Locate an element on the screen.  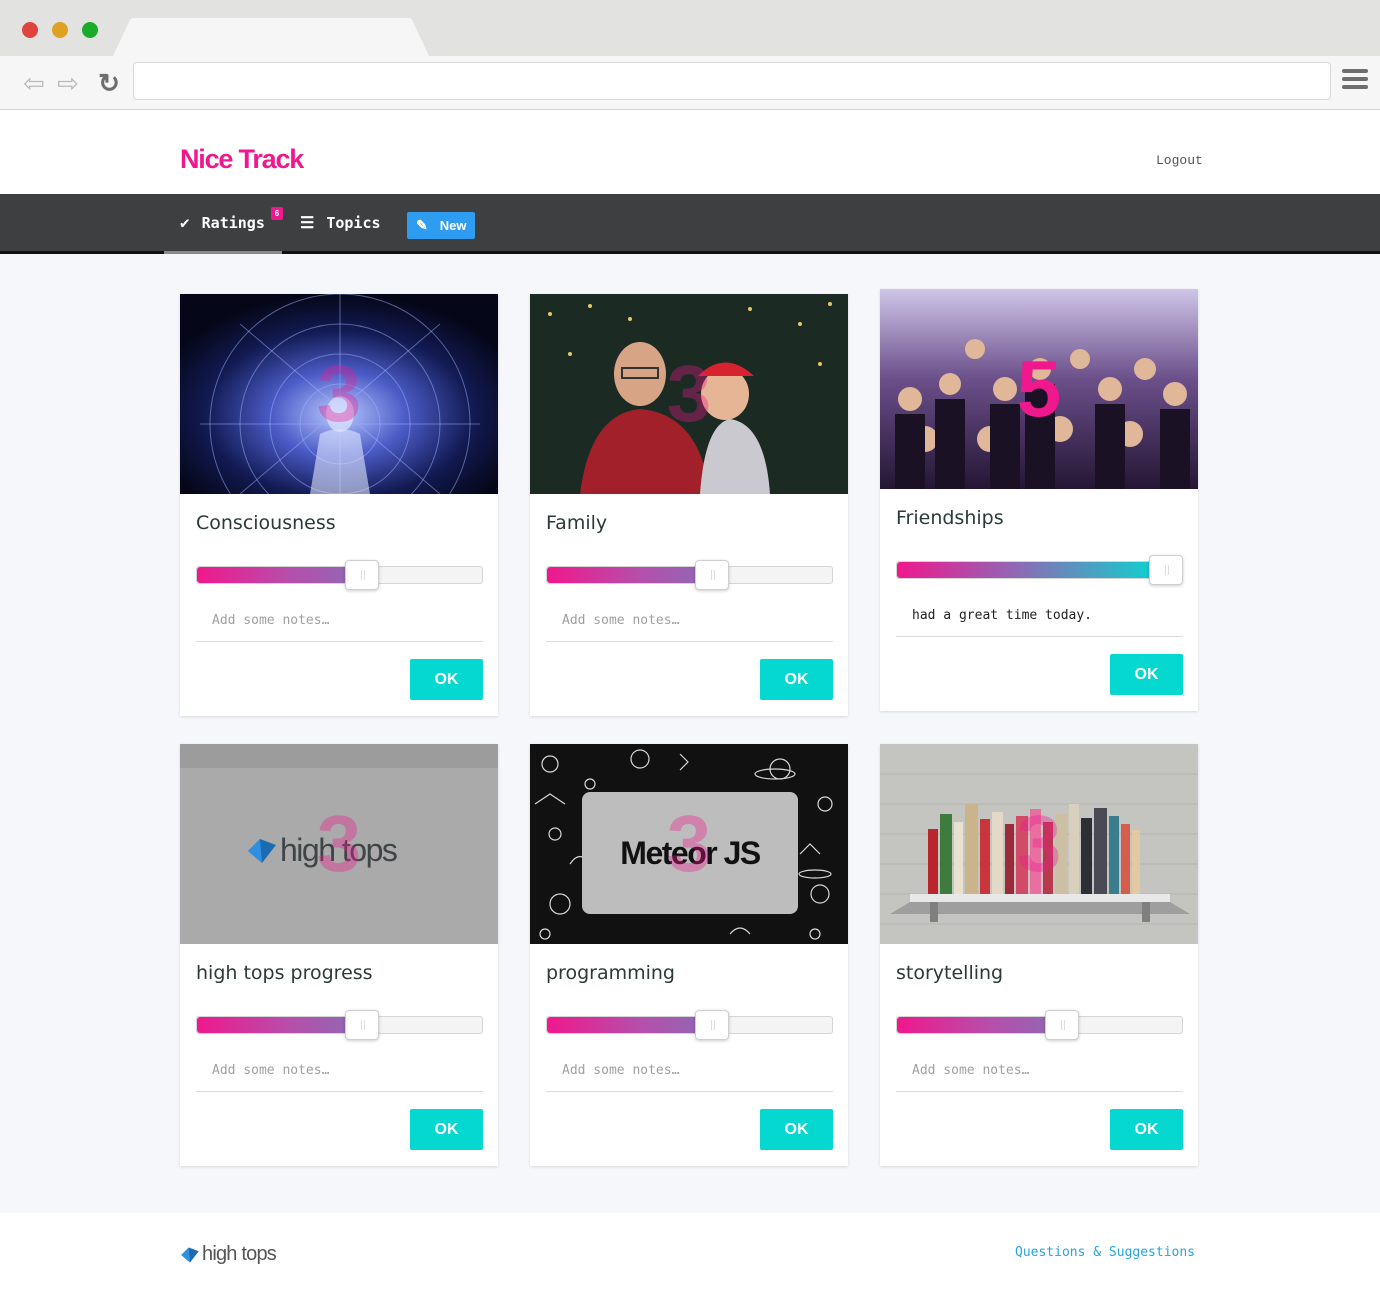
tab-ratings-label: Ratings is located at coordinates (233, 222).